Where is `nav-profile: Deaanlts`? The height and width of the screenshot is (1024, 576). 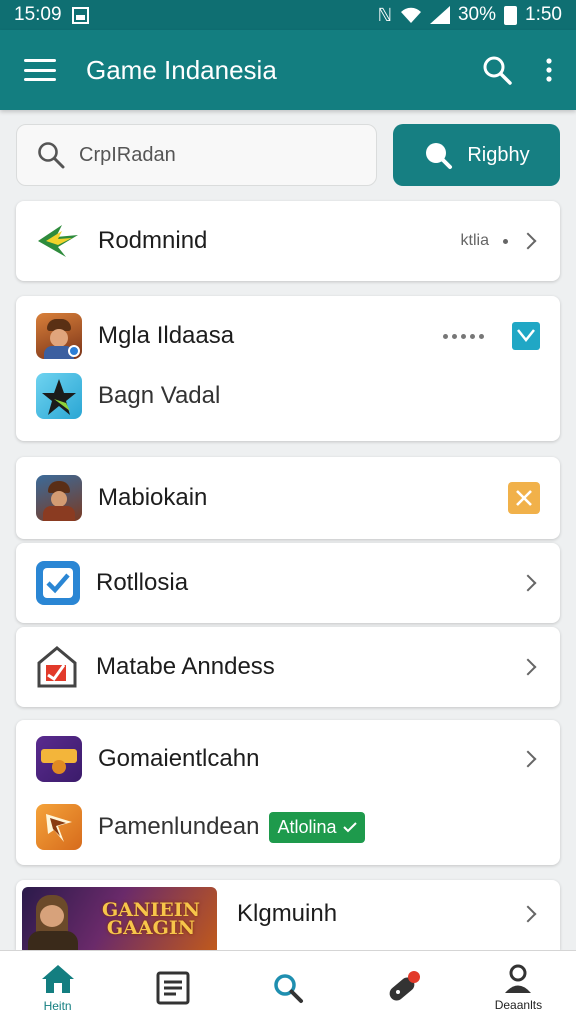
nav-profile: Deaanlts is located at coordinates (518, 987).